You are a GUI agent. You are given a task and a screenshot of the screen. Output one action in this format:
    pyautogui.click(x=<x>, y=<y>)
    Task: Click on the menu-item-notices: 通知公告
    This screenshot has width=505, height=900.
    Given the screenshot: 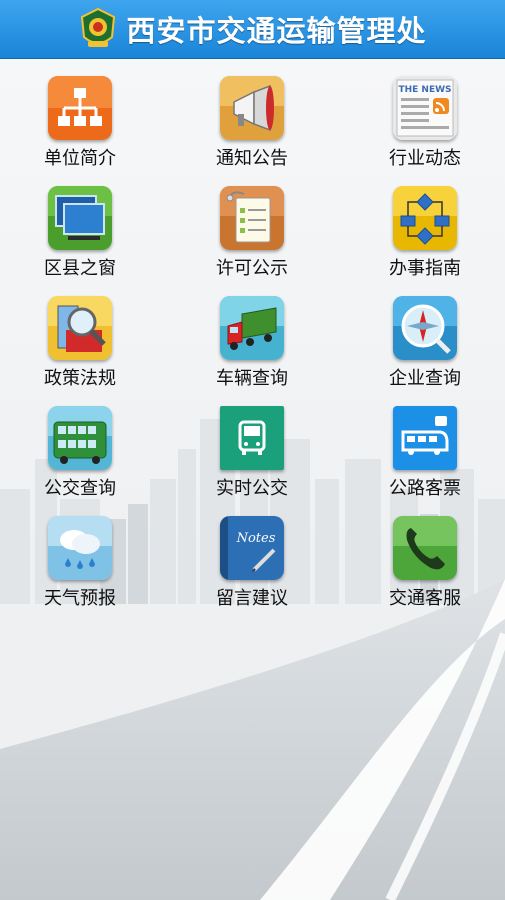 What is the action you would take?
    pyautogui.click(x=252, y=128)
    